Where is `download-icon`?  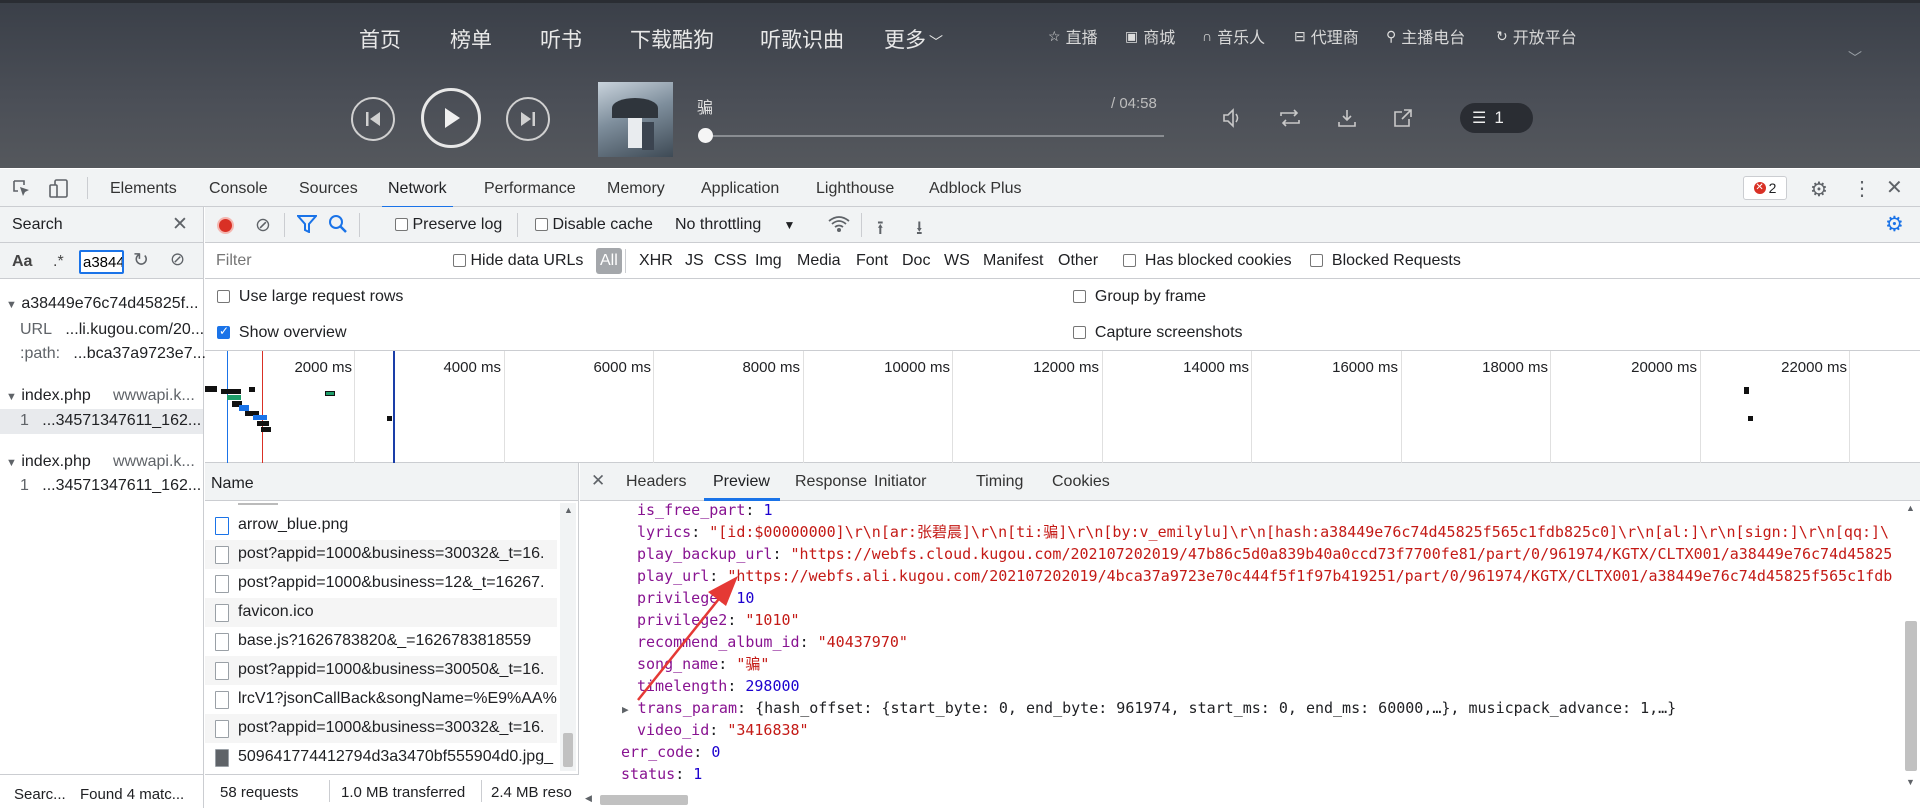 download-icon is located at coordinates (1347, 121).